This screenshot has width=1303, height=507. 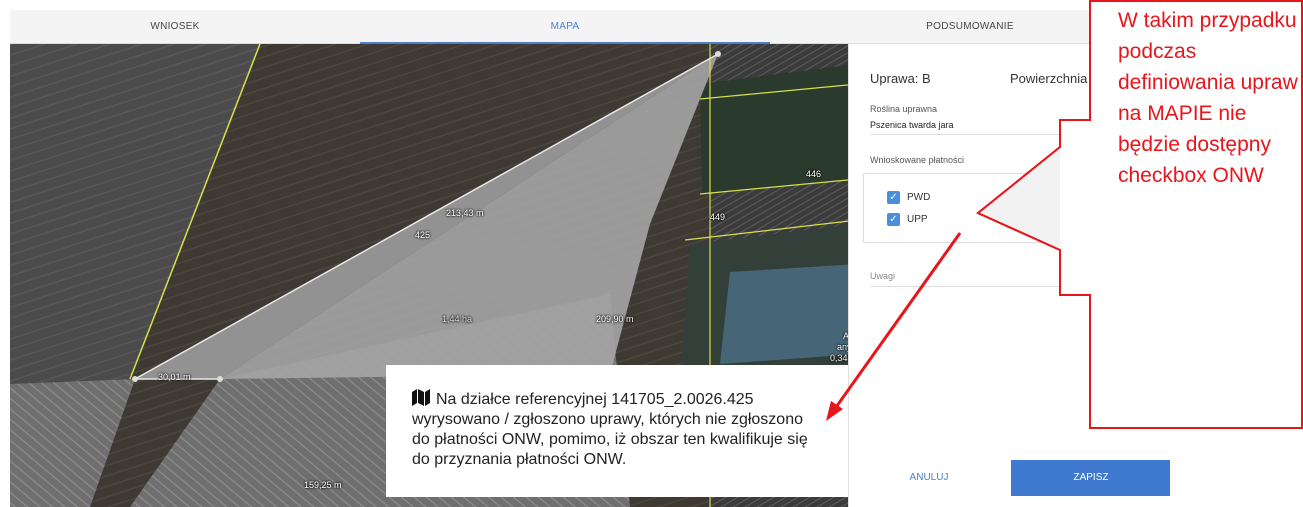 I want to click on cancel-button: ANULUJ, so click(x=929, y=478).